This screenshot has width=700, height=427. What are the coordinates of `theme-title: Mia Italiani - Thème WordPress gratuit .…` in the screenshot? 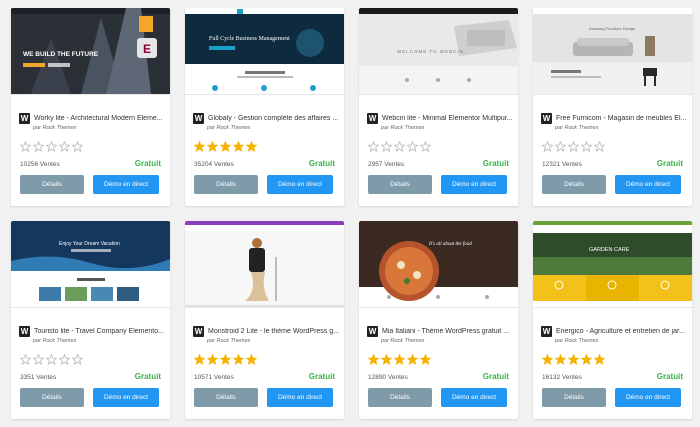 It's located at (447, 331).